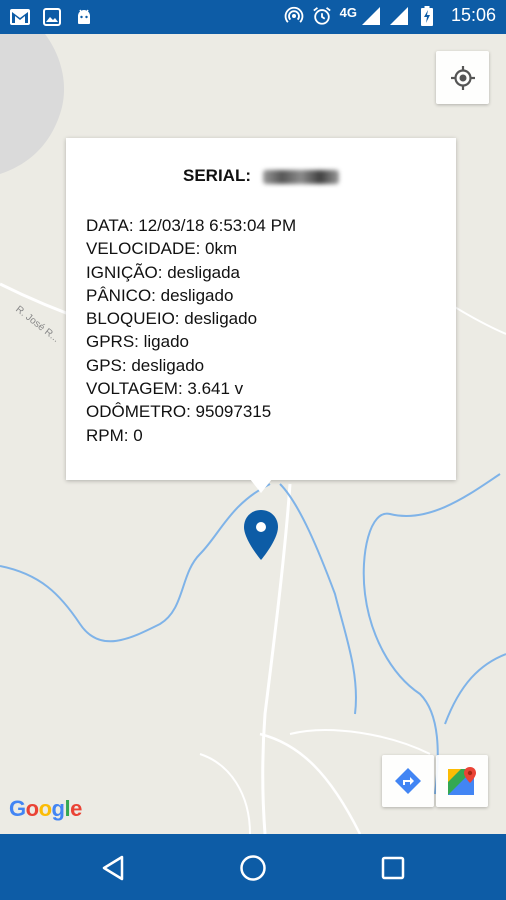 This screenshot has height=900, width=506. What do you see at coordinates (301, 176) in the screenshot?
I see `serial-value-redacted` at bounding box center [301, 176].